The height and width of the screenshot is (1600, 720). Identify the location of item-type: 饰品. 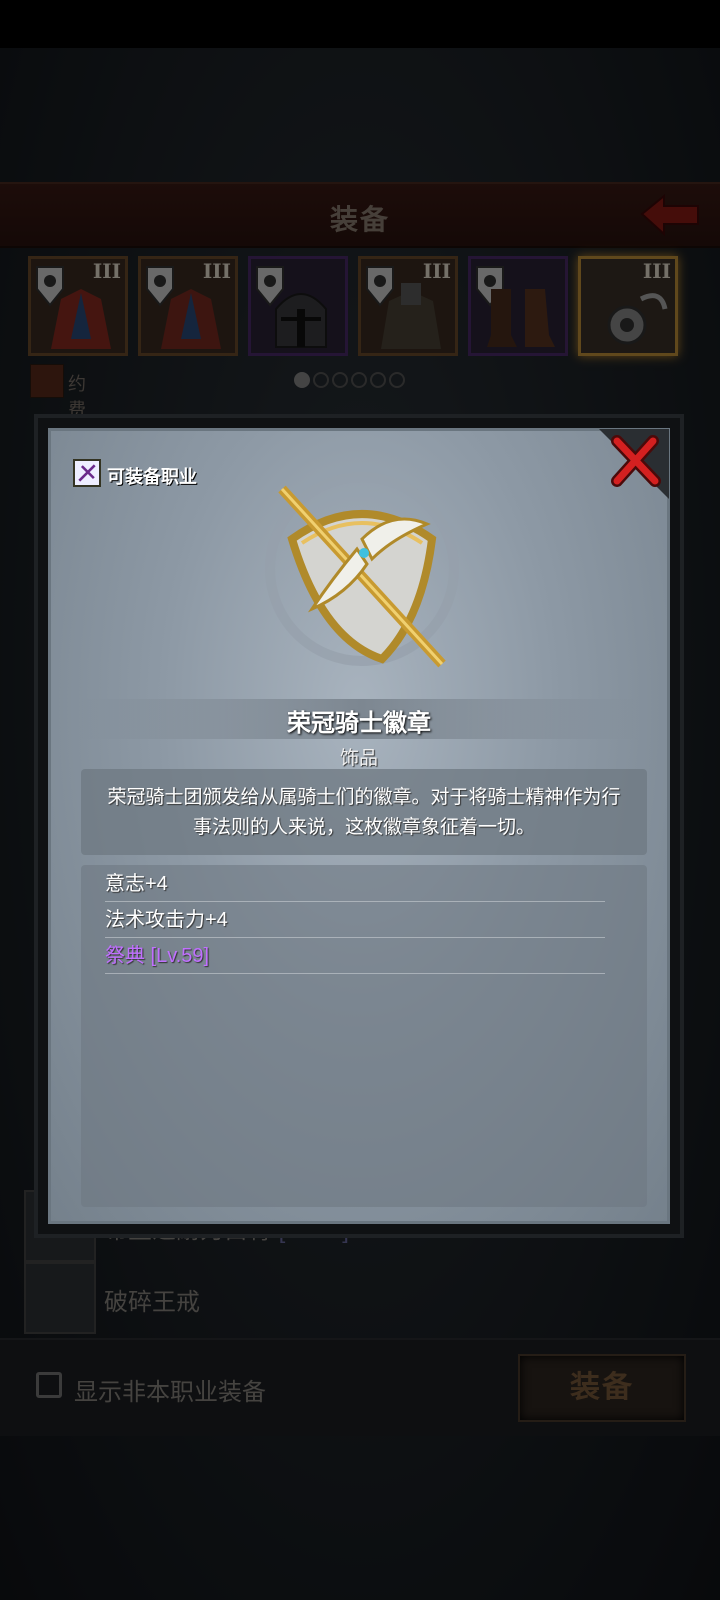
(358, 758).